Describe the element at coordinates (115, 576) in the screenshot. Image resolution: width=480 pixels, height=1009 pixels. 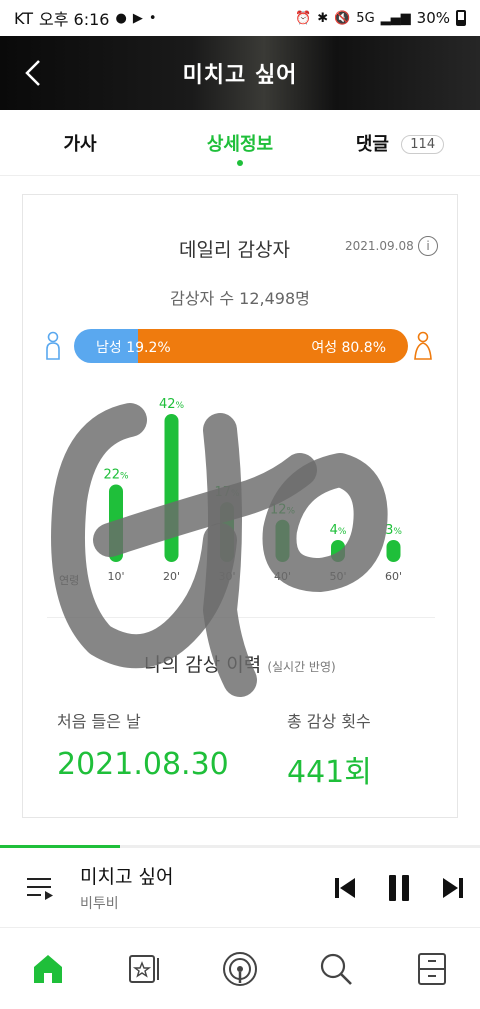
I see `age-tick-label: 10'` at that location.